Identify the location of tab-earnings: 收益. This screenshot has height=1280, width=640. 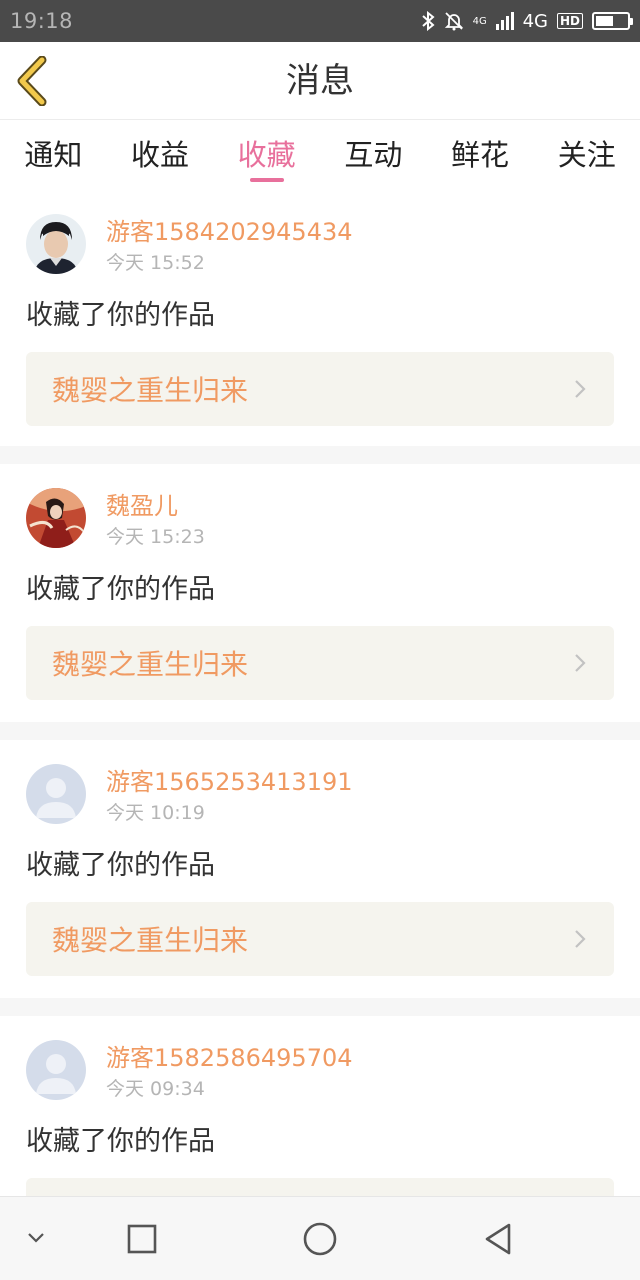
(160, 155).